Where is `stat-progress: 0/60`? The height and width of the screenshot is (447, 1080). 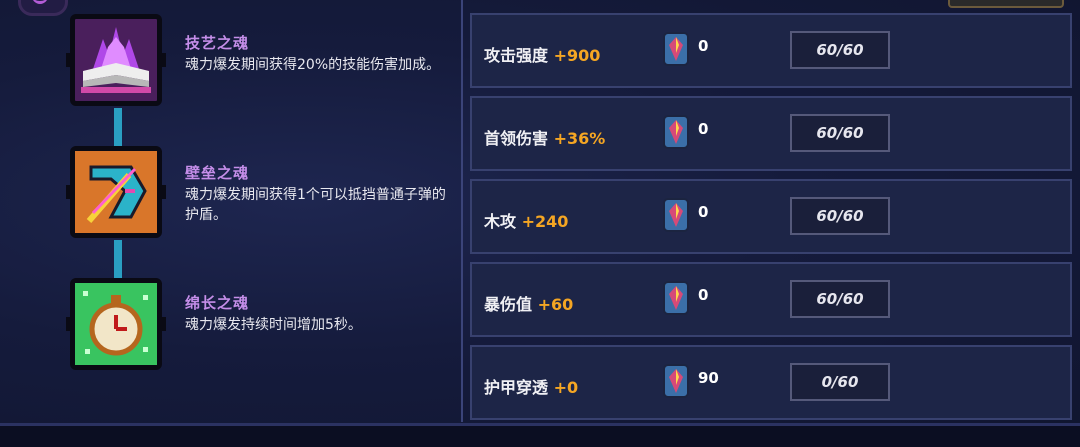
stat-progress: 0/60 is located at coordinates (840, 382).